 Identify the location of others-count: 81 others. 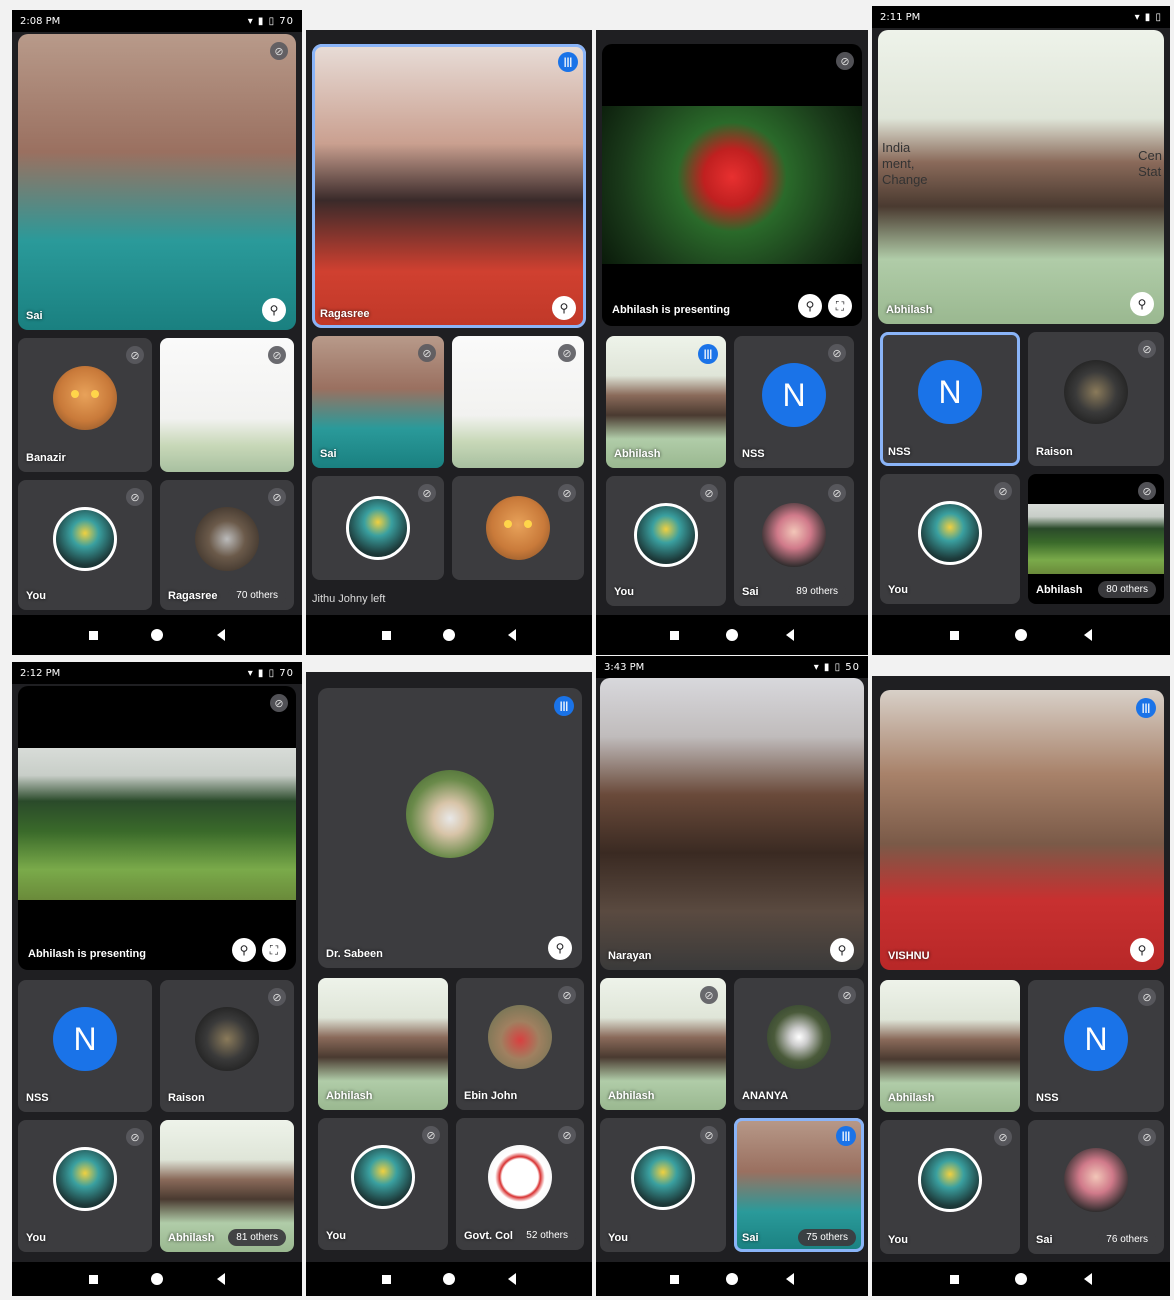
(257, 1237).